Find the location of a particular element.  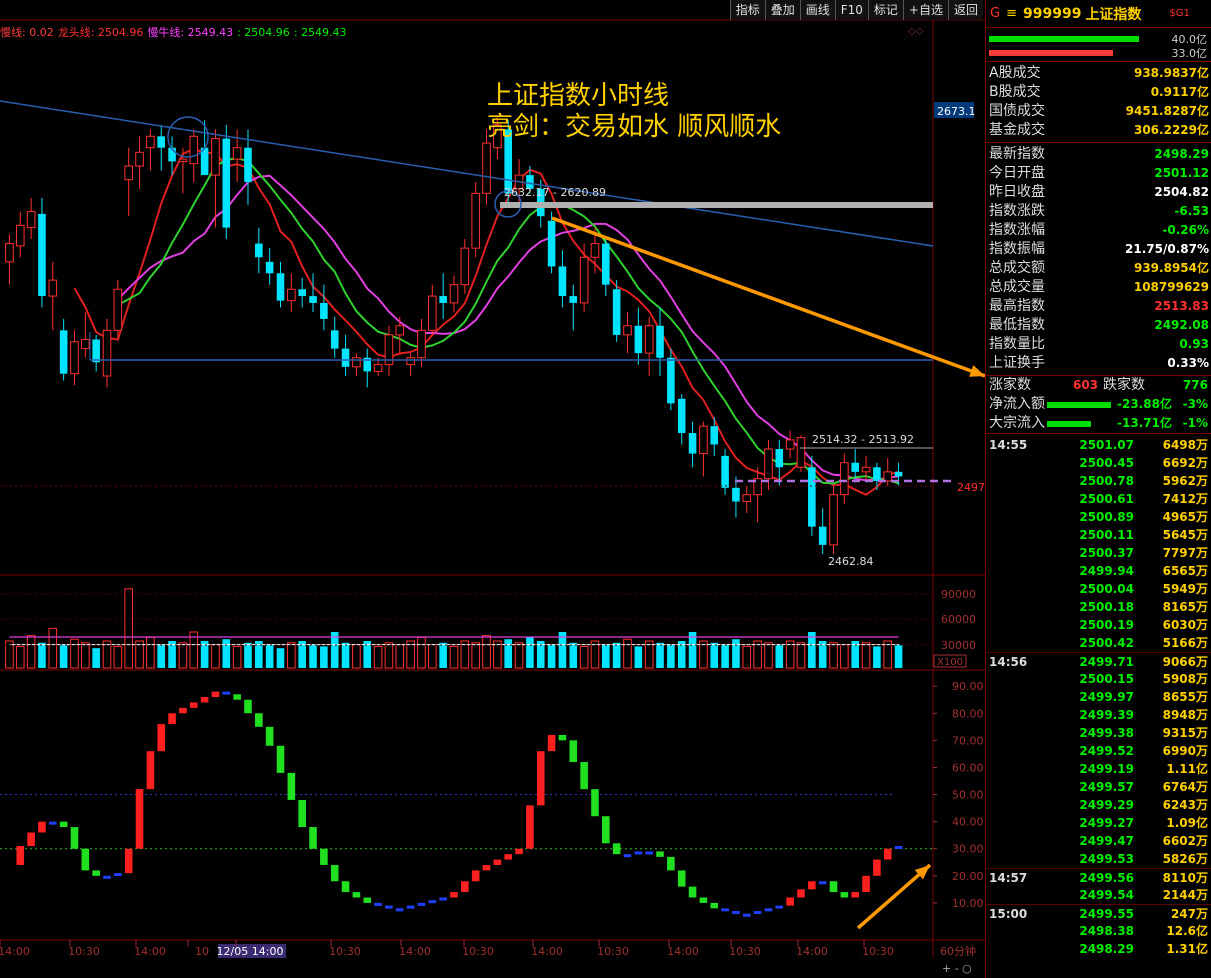

up-count-label: 涨家数 is located at coordinates (1010, 385).